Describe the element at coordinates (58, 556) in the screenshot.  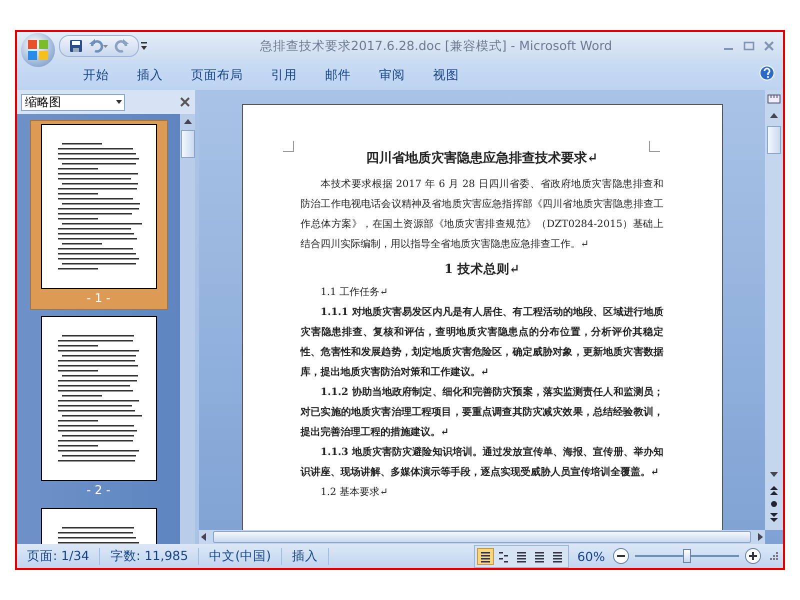
I see `page-count: 页面: 1/34` at that location.